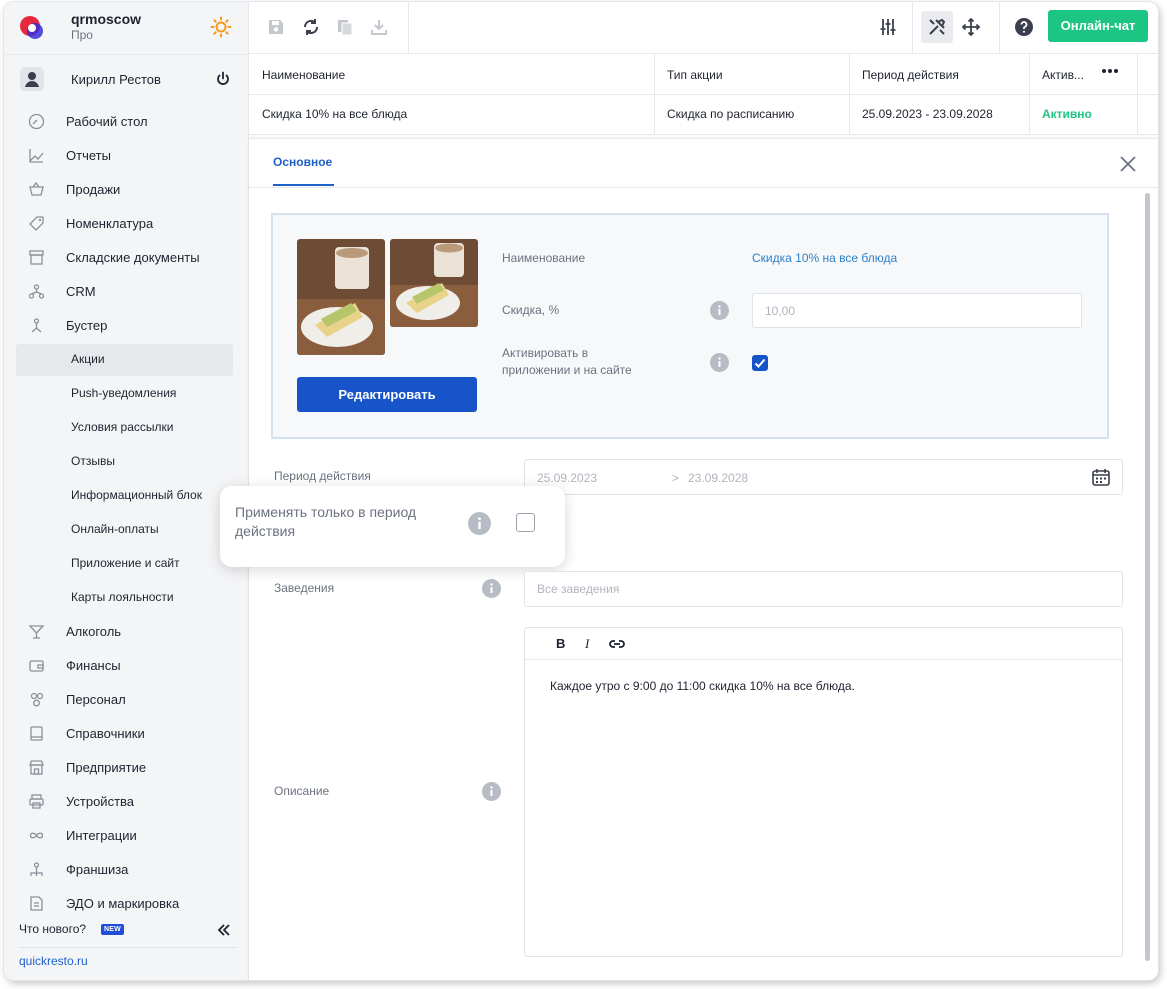  Describe the element at coordinates (695, 75) in the screenshot. I see `column-header-type: Тип акции` at that location.